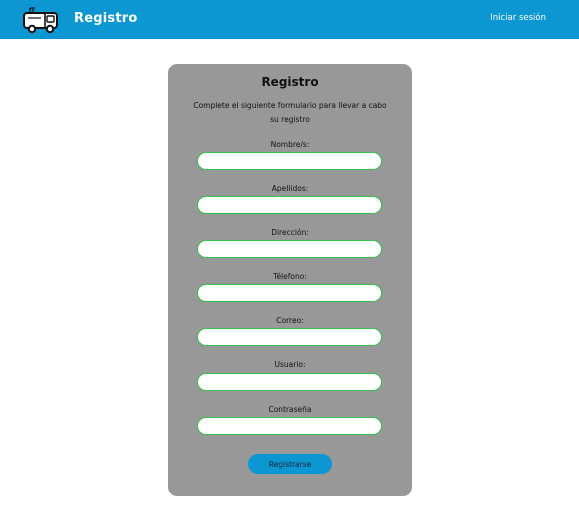 This screenshot has height=527, width=579. Describe the element at coordinates (290, 320) in the screenshot. I see `email-label: Correo:` at that location.